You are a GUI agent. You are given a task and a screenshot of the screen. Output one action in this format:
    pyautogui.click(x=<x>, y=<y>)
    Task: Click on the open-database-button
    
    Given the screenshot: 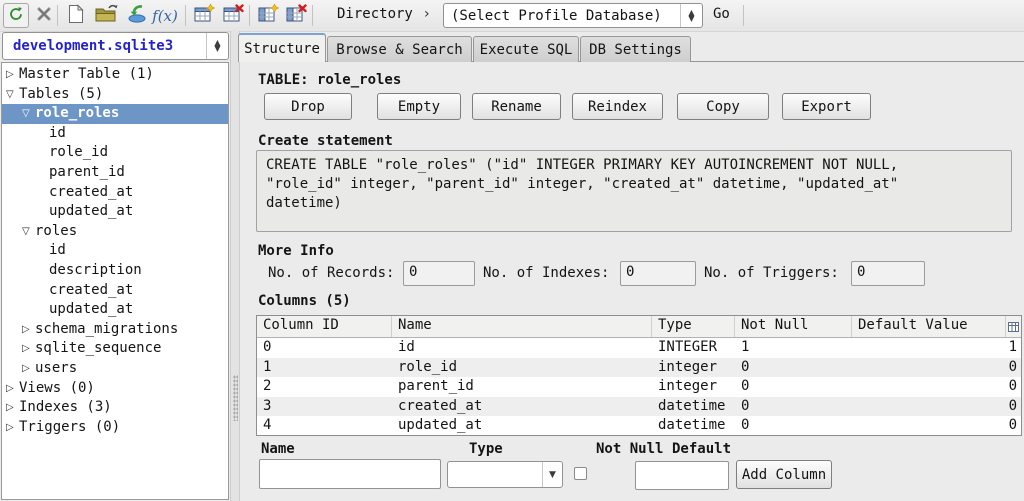 What is the action you would take?
    pyautogui.click(x=107, y=15)
    